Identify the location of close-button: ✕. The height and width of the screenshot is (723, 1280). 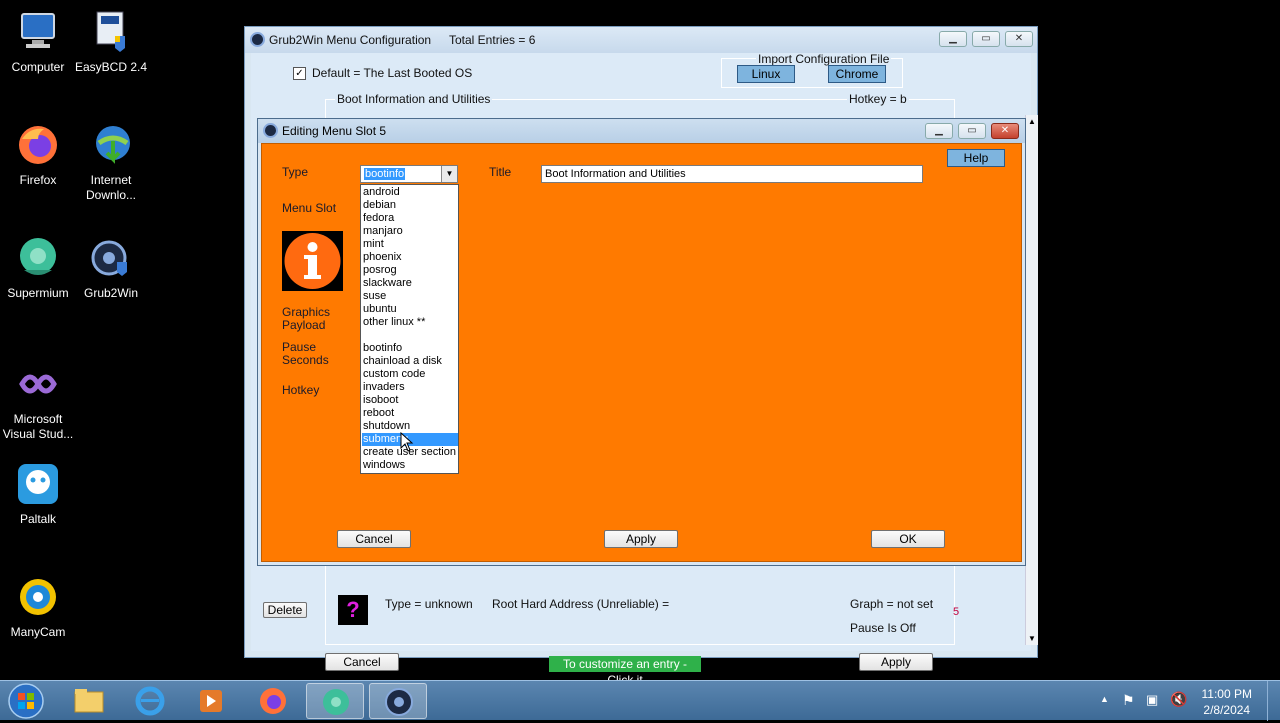
(1019, 39).